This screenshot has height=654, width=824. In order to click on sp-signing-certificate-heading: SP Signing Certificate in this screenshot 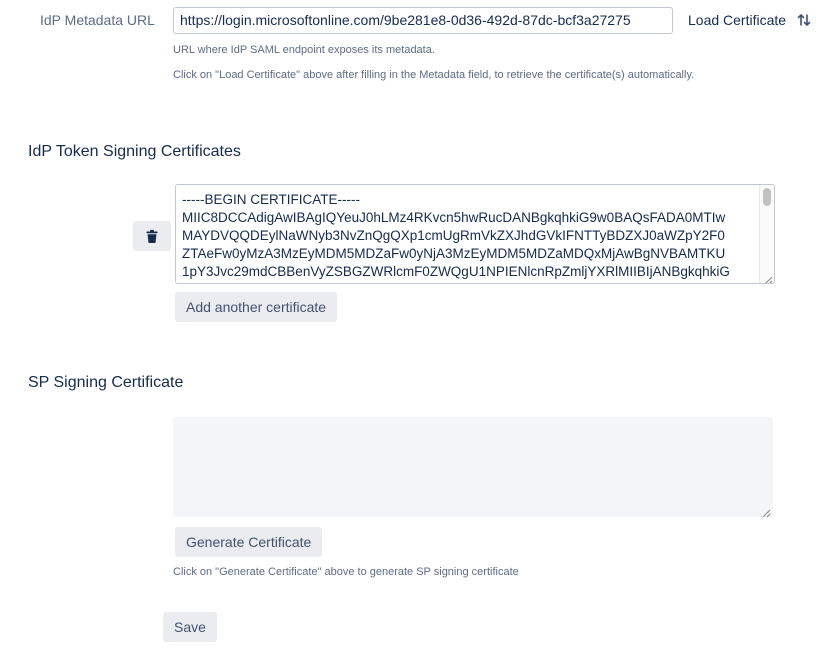, I will do `click(106, 382)`.